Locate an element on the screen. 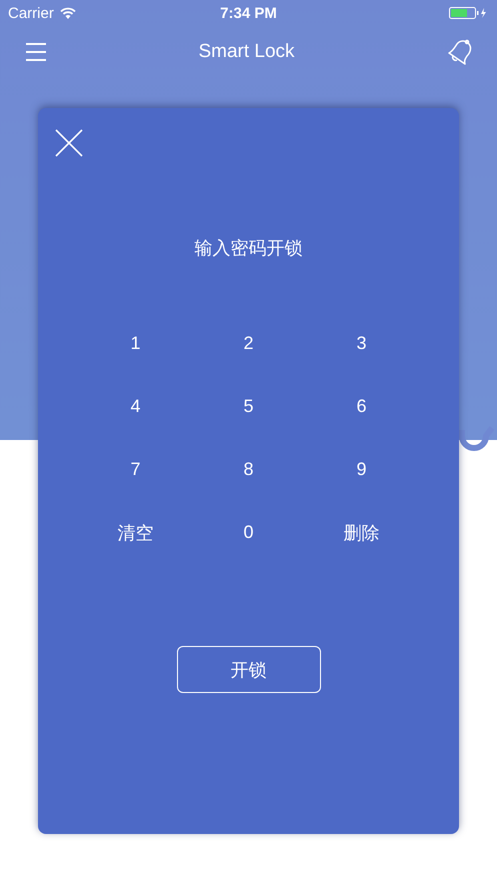  keypad-key: 5 is located at coordinates (248, 406).